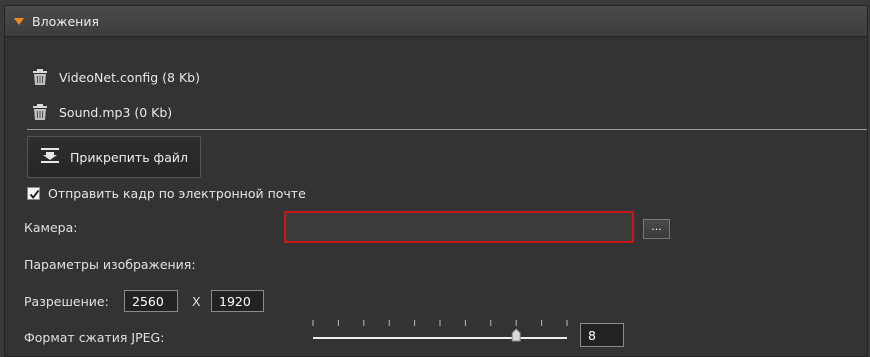 This screenshot has height=357, width=870. I want to click on camera-input, so click(459, 227).